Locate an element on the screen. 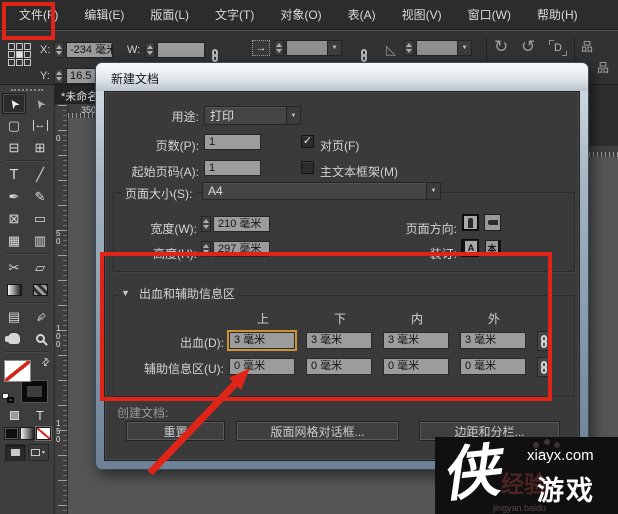 This screenshot has height=514, width=618. note-tool: ▤ is located at coordinates (14, 316).